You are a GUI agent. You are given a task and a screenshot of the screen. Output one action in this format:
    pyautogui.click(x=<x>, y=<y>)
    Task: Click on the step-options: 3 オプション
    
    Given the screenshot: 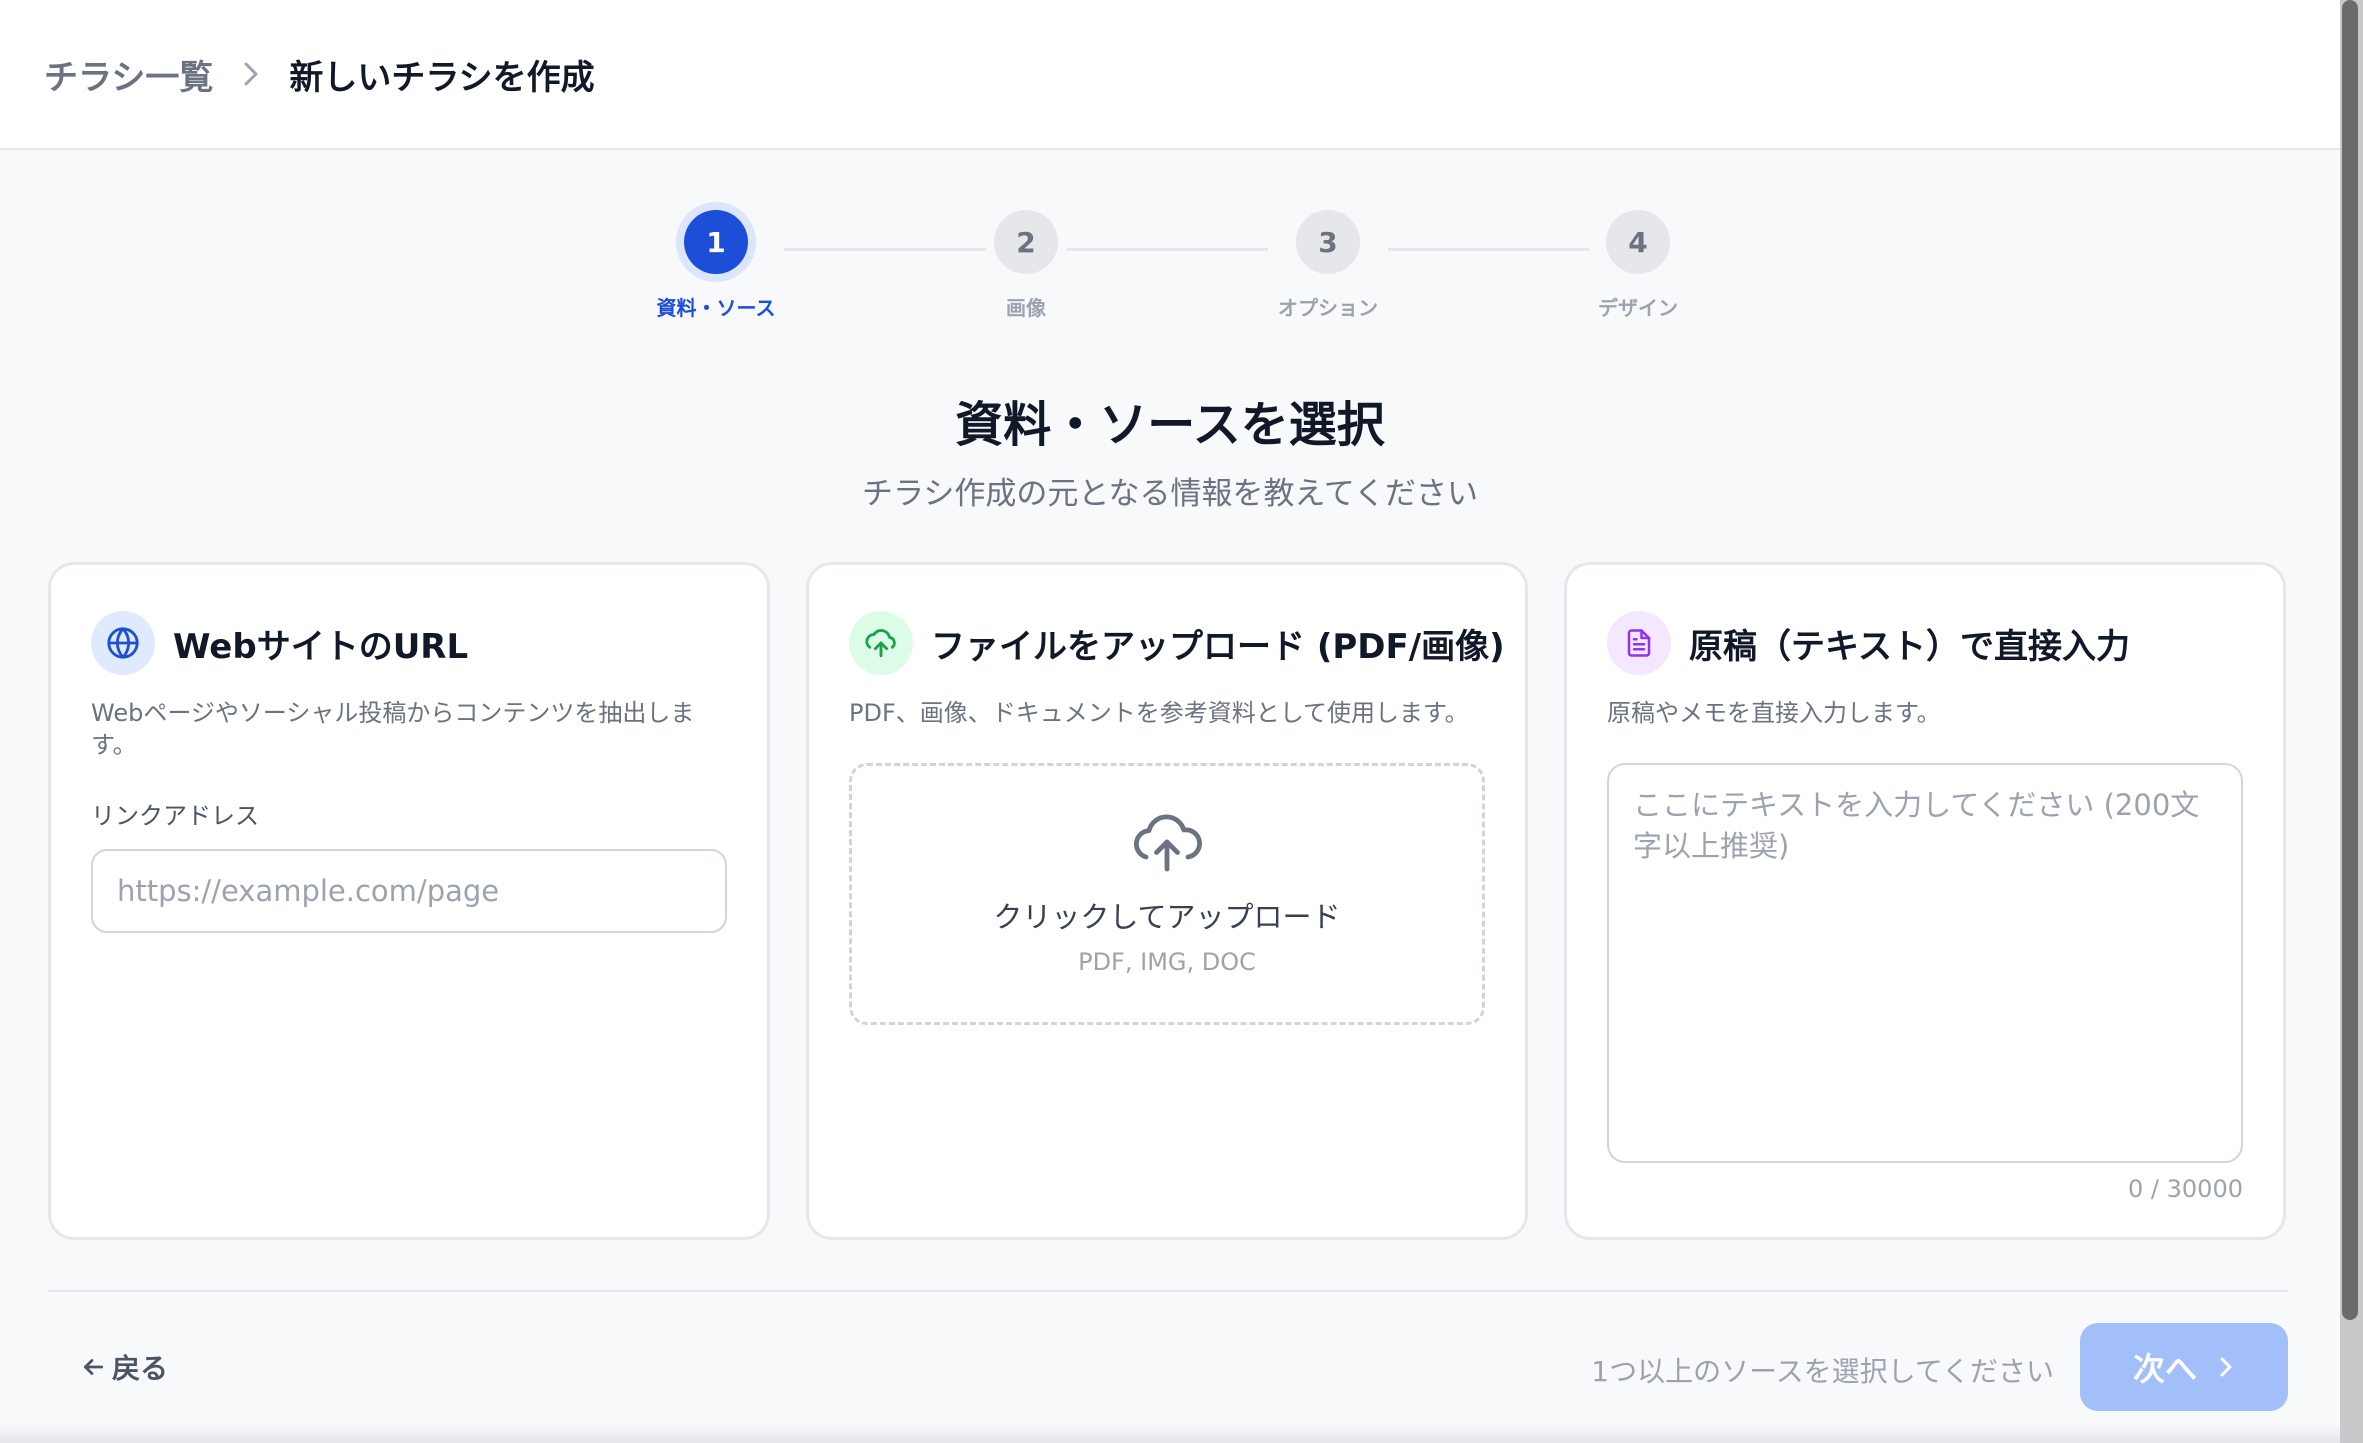 What is the action you would take?
    pyautogui.click(x=1328, y=265)
    